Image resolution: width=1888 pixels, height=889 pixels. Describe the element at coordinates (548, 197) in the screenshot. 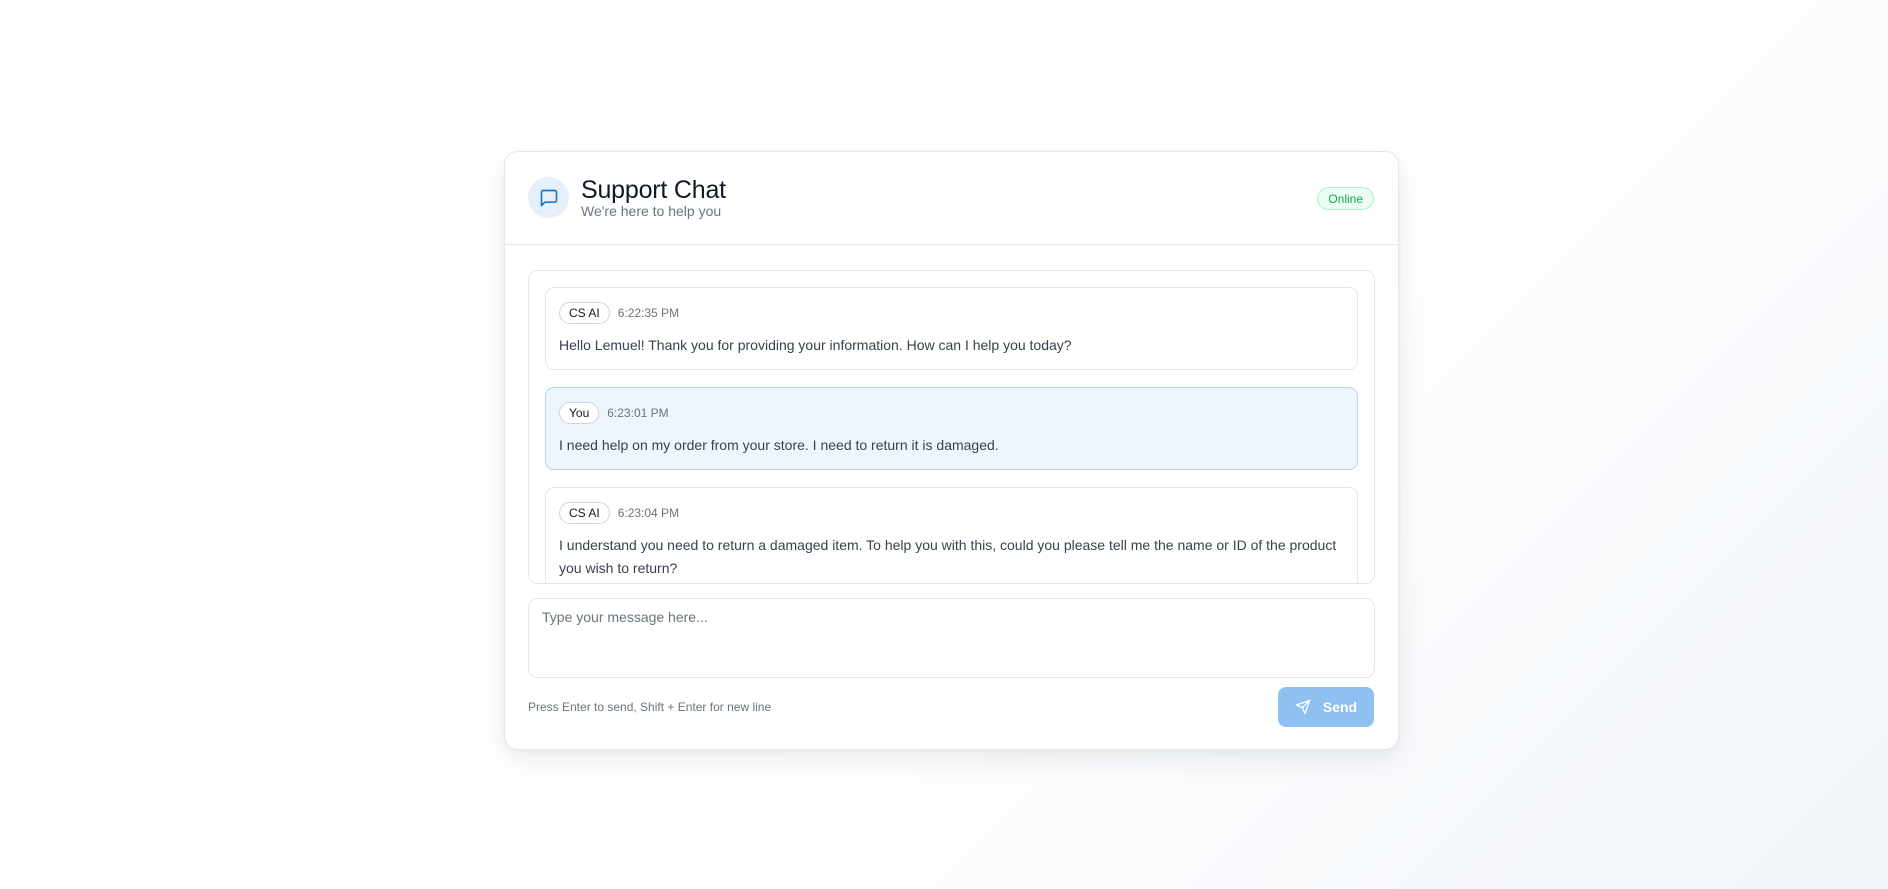

I see `chat-bubble-icon` at that location.